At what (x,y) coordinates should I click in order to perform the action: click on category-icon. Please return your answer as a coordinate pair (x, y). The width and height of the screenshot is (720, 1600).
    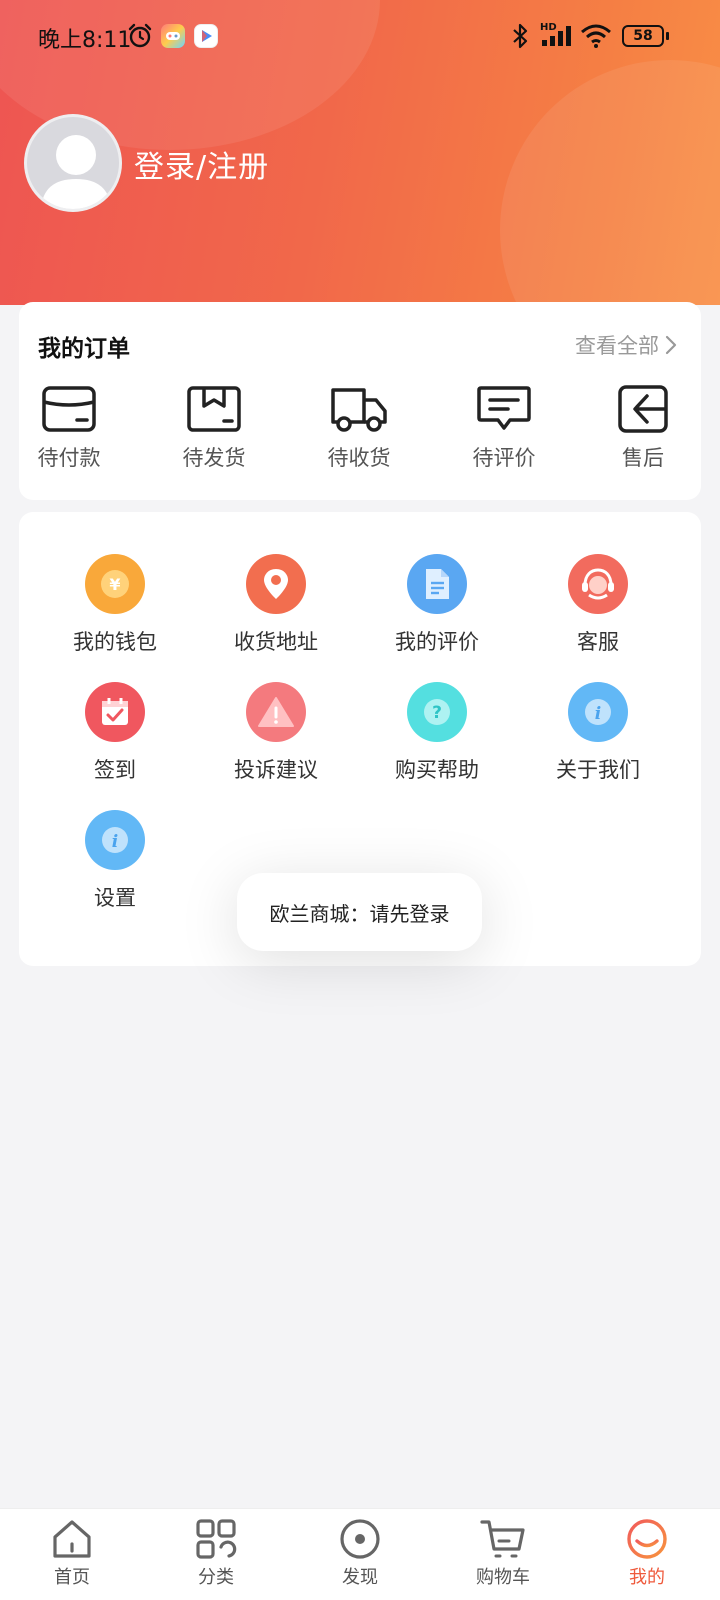
    Looking at the image, I should click on (216, 1539).